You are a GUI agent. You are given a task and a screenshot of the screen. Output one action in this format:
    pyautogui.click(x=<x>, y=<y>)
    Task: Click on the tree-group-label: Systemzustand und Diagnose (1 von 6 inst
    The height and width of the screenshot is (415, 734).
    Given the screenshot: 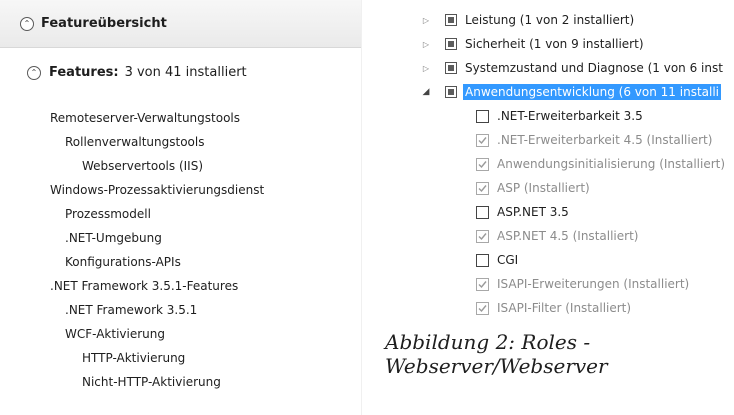 What is the action you would take?
    pyautogui.click(x=594, y=68)
    